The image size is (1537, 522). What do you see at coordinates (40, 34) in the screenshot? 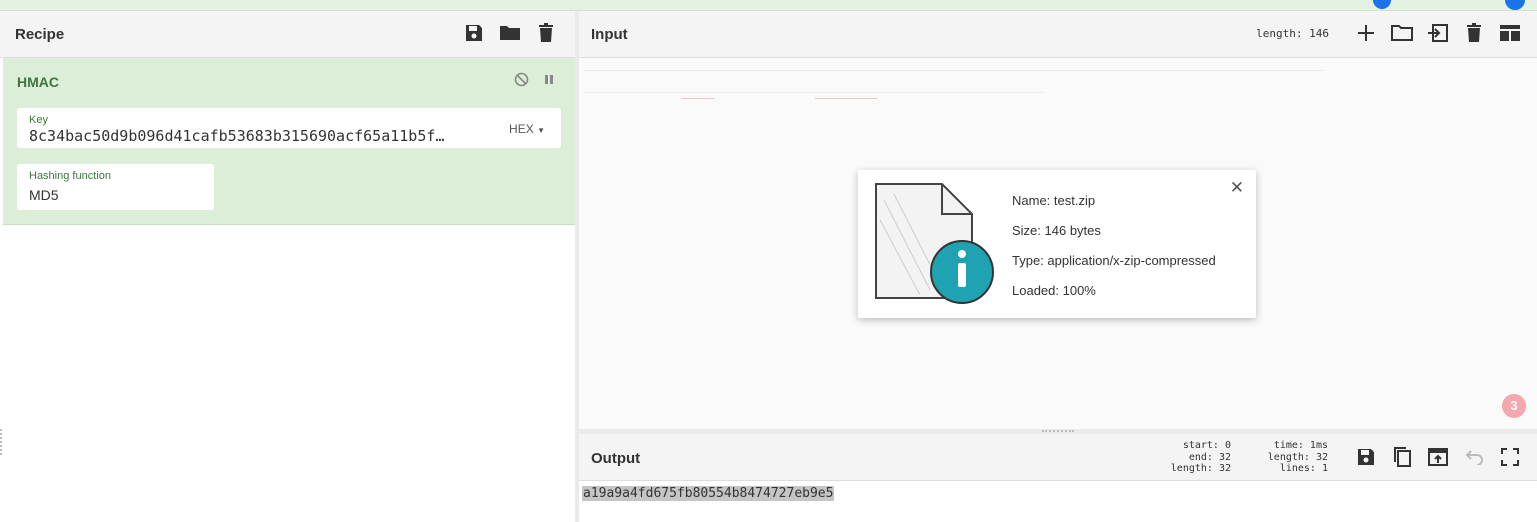
I see `recipe-title: Recipe` at bounding box center [40, 34].